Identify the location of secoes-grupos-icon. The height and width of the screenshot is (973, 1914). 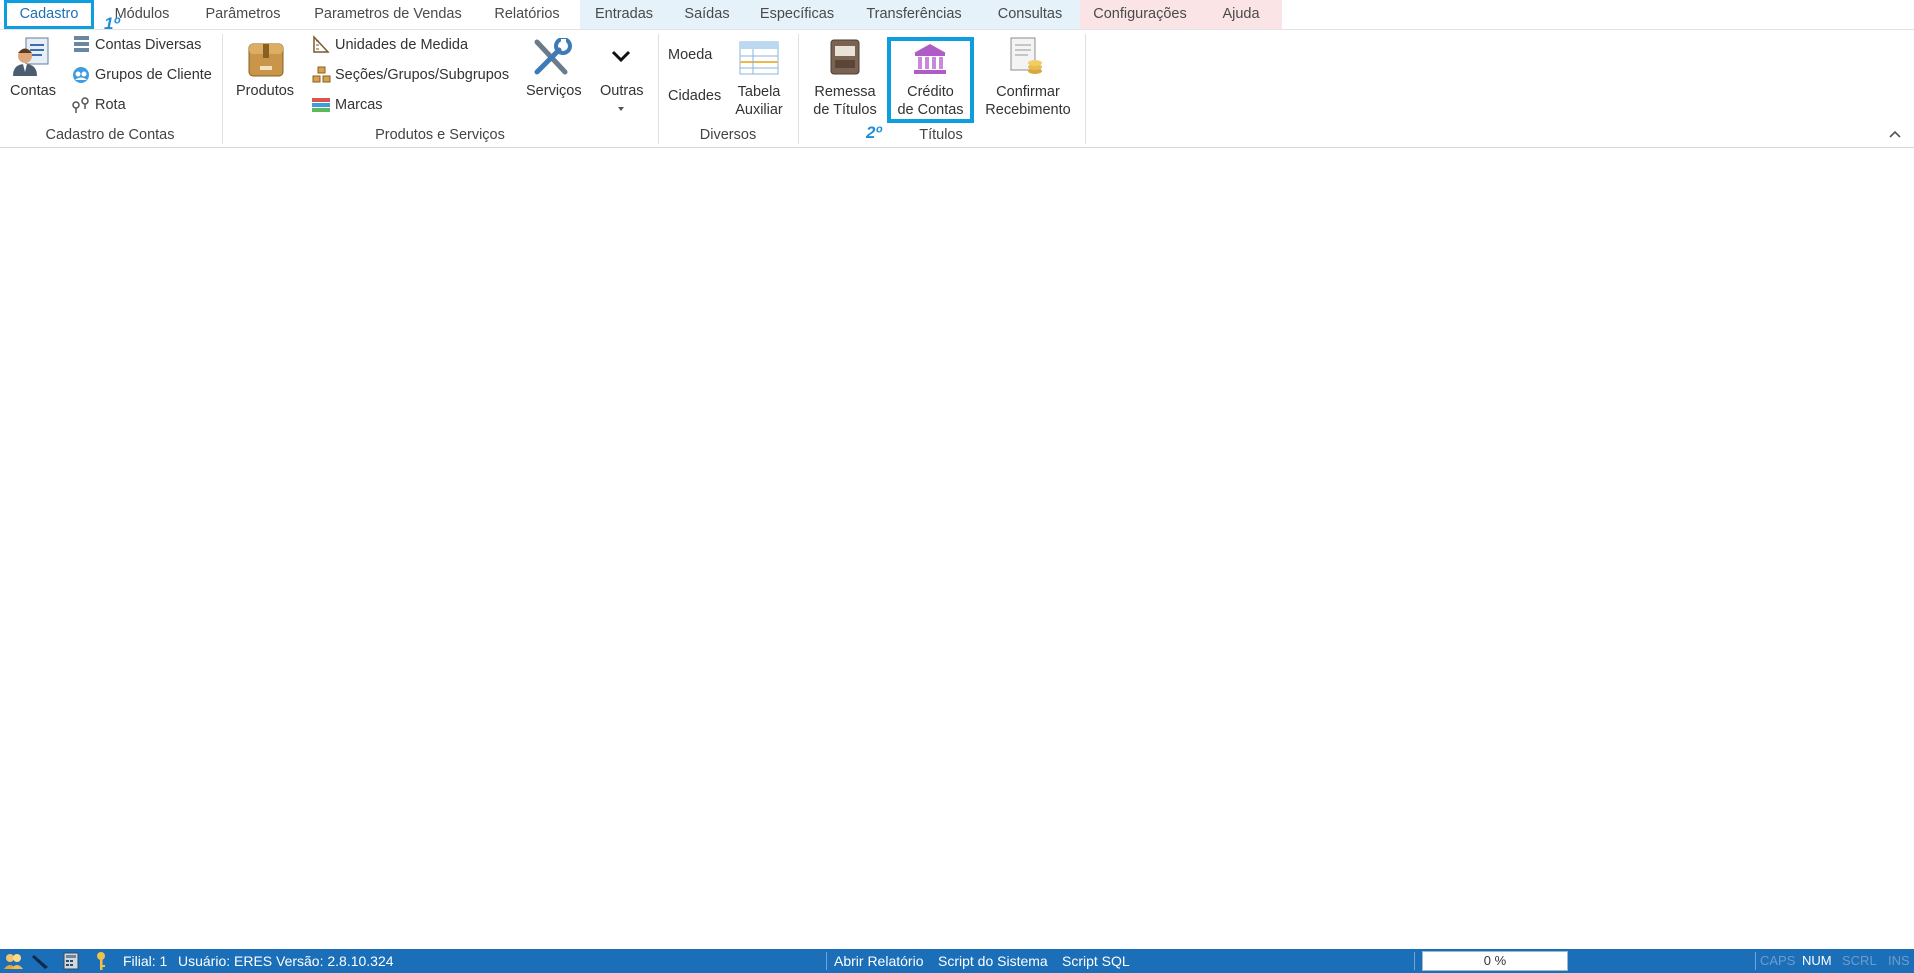
(321, 74).